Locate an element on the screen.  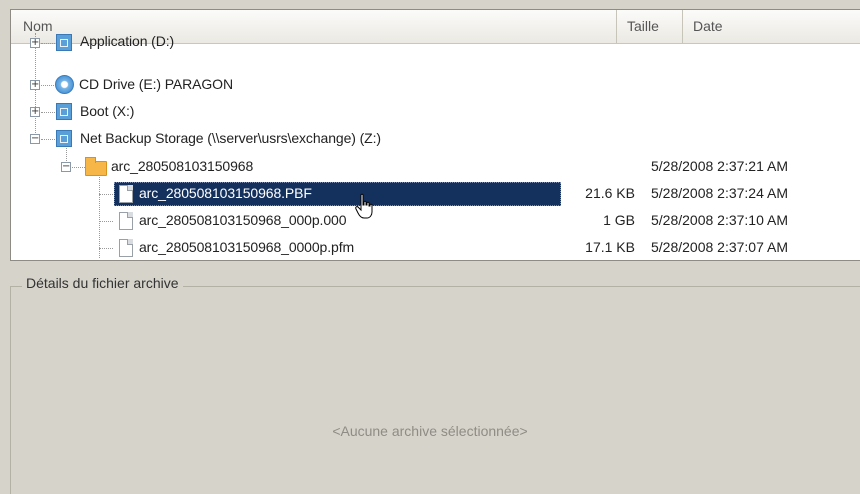
network-drive-icon is located at coordinates (64, 138).